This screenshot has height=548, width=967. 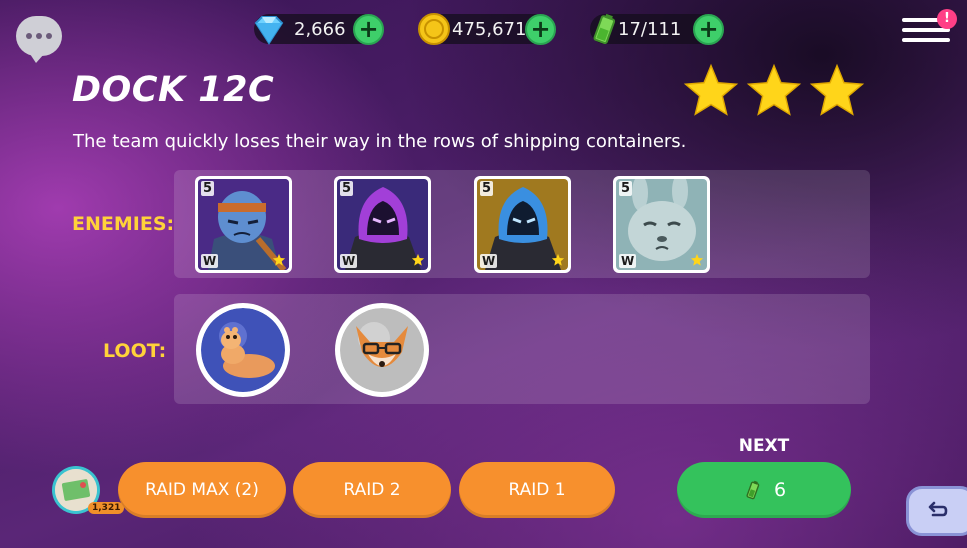 What do you see at coordinates (947, 19) in the screenshot?
I see `notification-badge: !` at bounding box center [947, 19].